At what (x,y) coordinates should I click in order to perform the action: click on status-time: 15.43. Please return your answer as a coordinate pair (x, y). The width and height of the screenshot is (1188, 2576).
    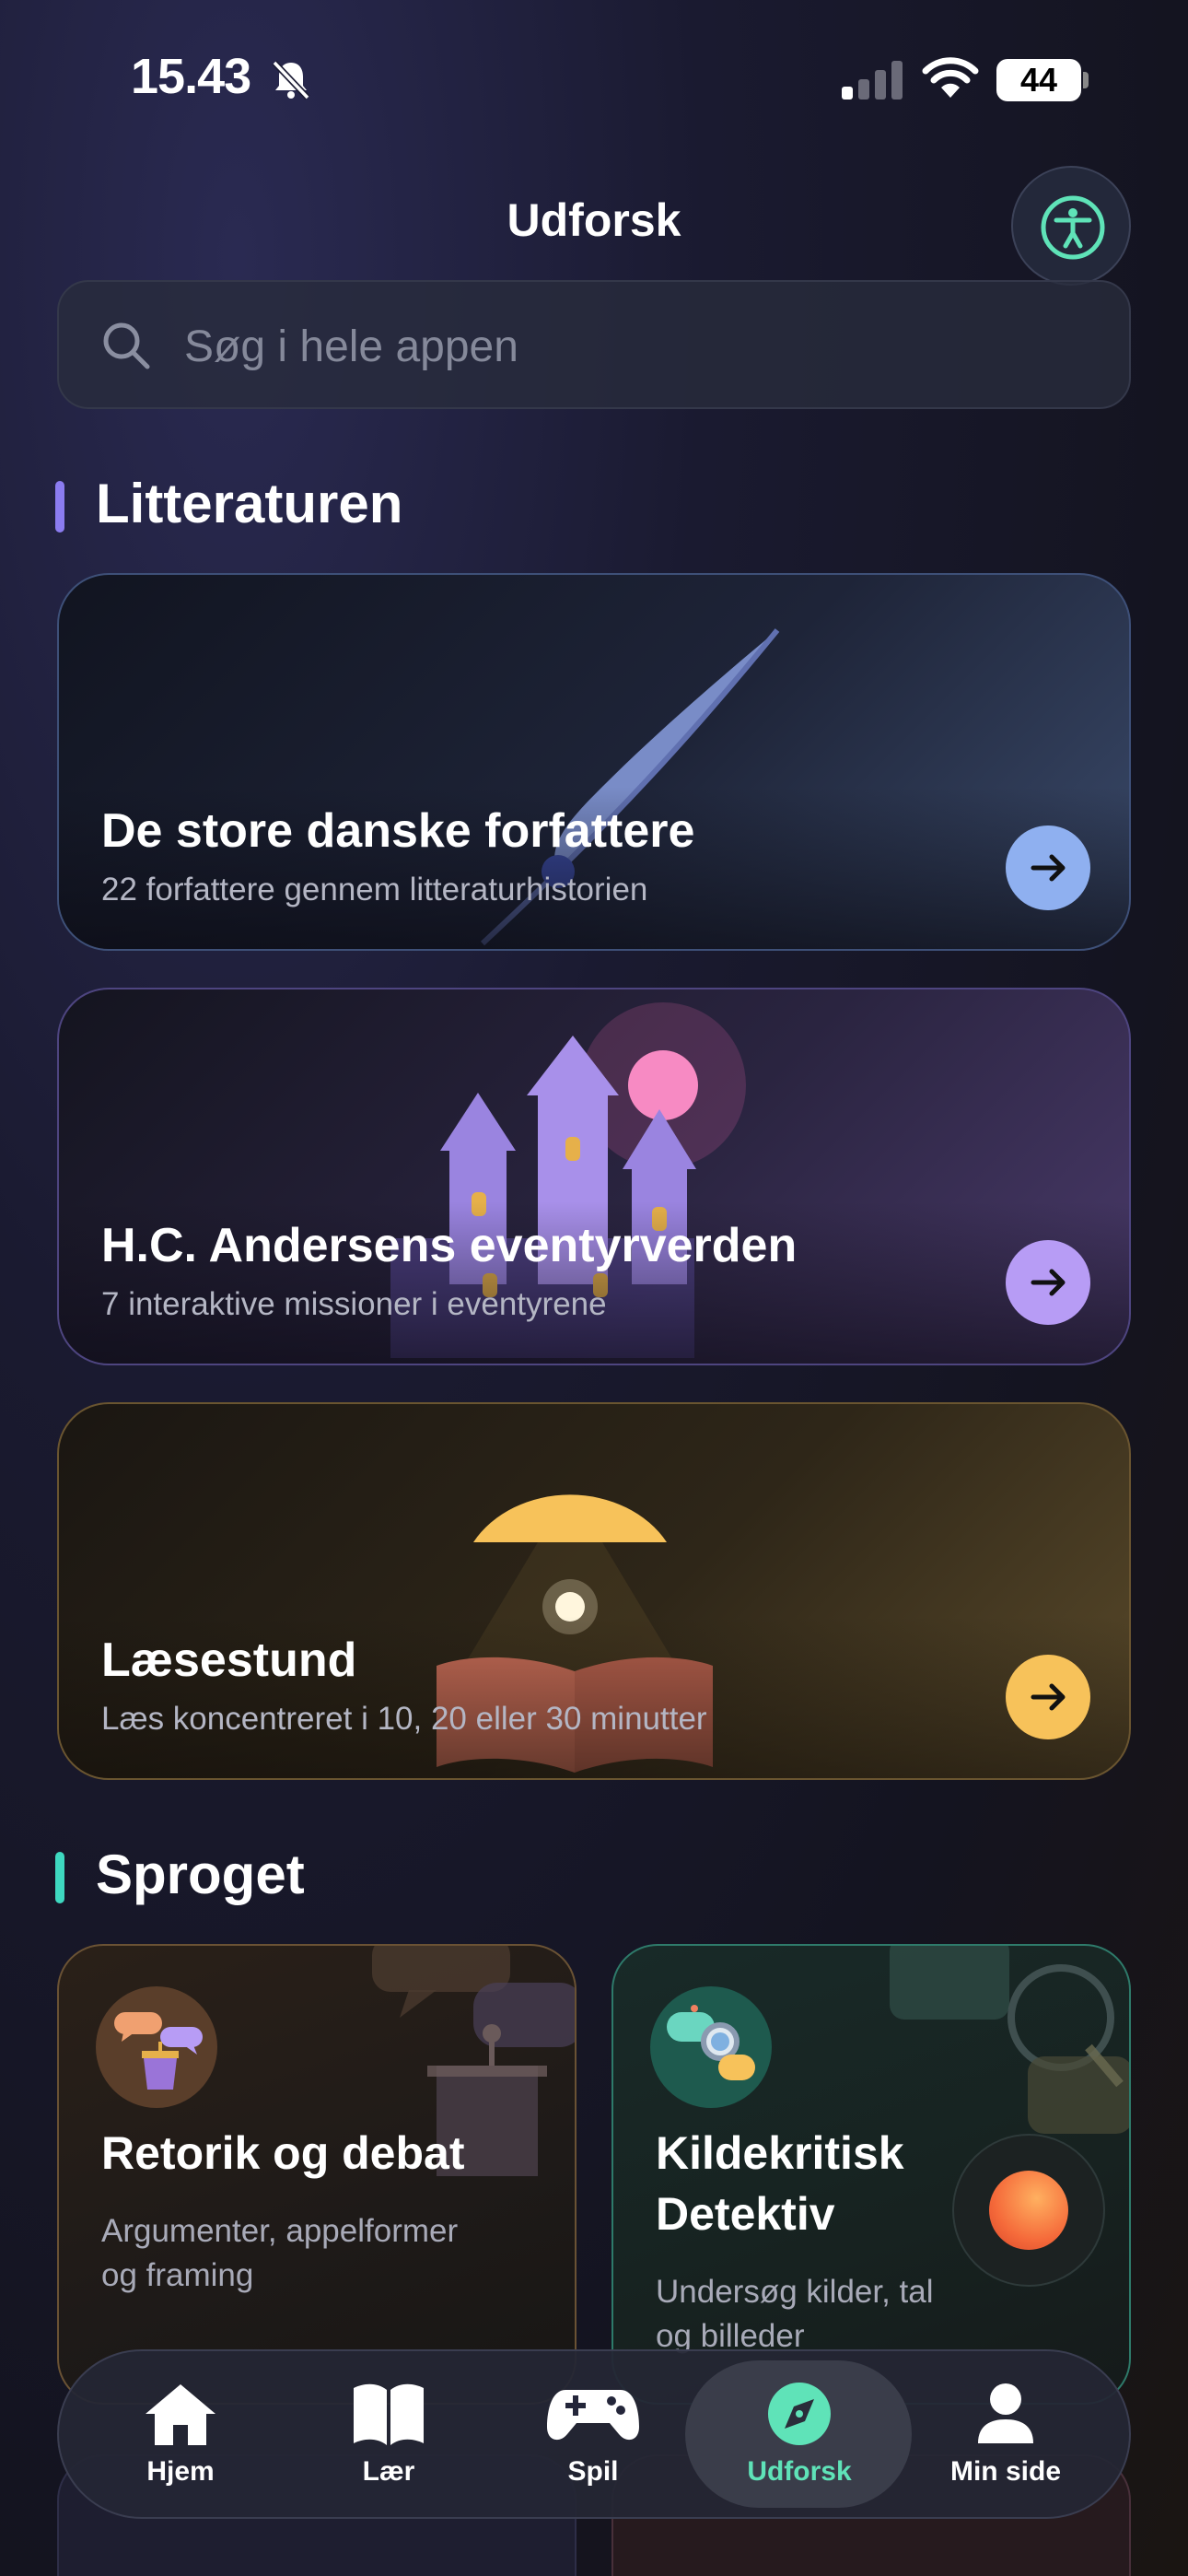
    Looking at the image, I should click on (191, 76).